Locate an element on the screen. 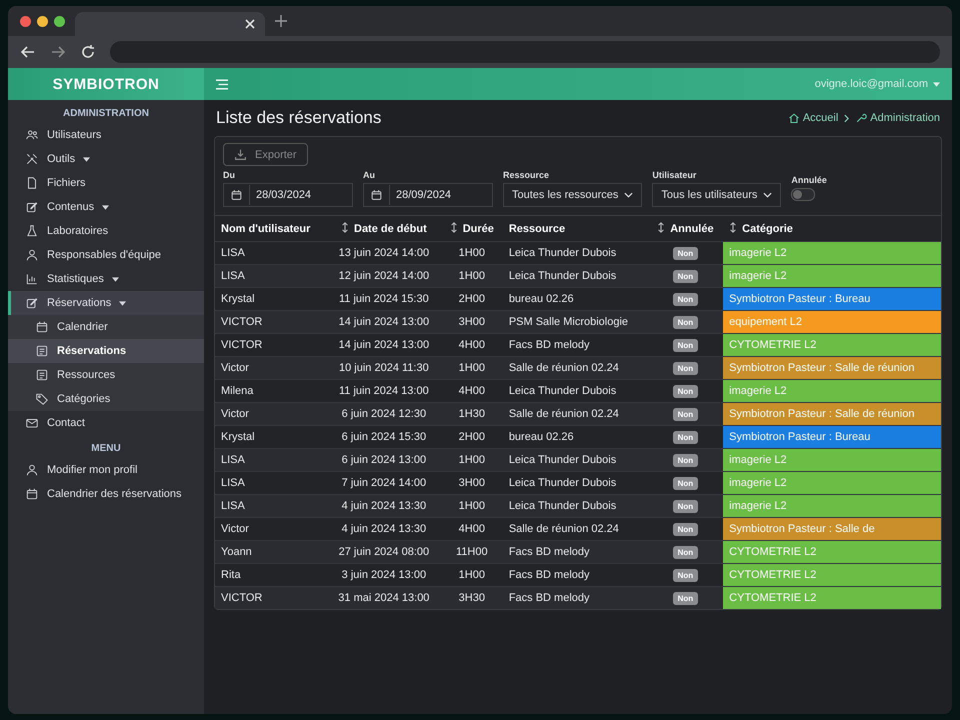  new-tab-icon is located at coordinates (281, 21).